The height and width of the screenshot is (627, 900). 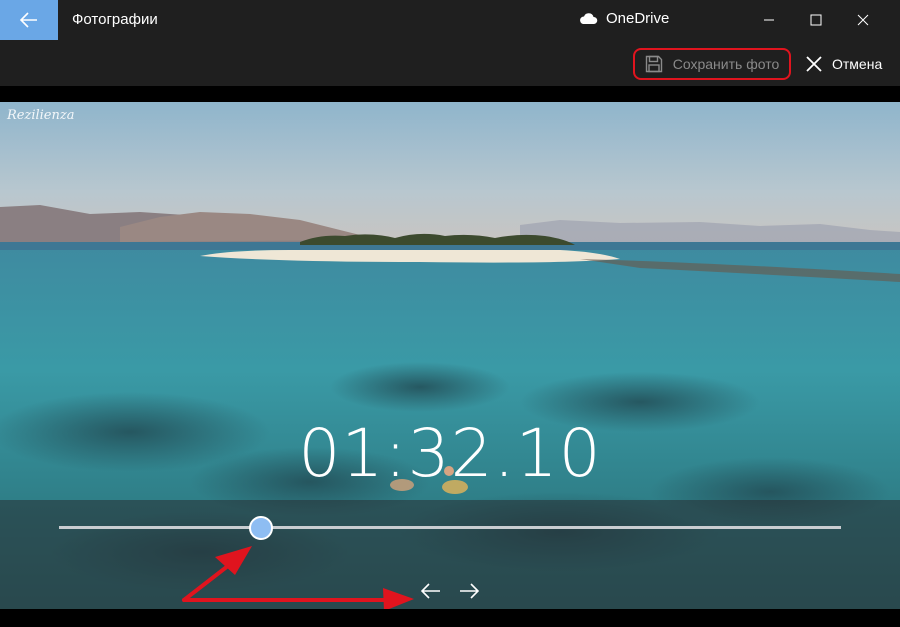 What do you see at coordinates (589, 18) in the screenshot?
I see `cloud-icon` at bounding box center [589, 18].